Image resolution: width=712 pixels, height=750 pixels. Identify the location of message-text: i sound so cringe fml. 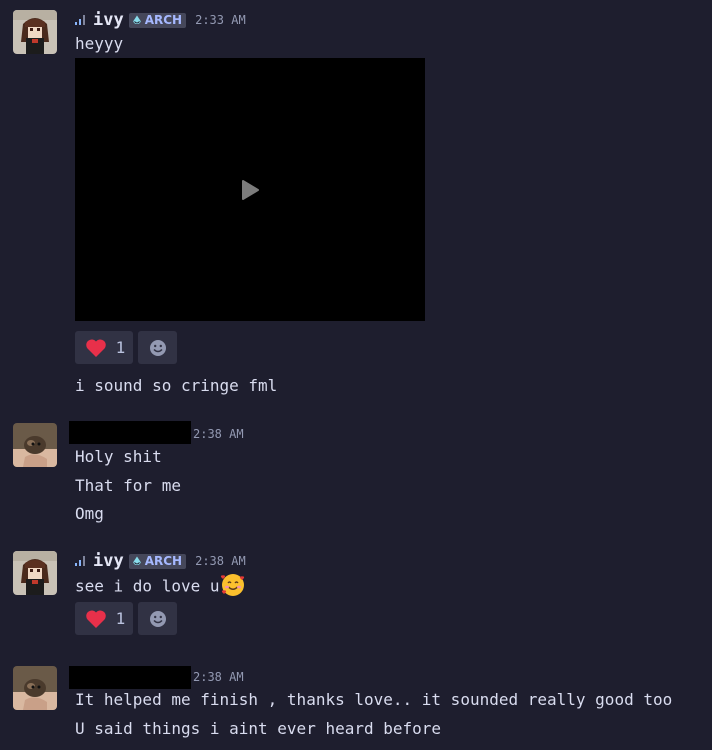
(176, 385).